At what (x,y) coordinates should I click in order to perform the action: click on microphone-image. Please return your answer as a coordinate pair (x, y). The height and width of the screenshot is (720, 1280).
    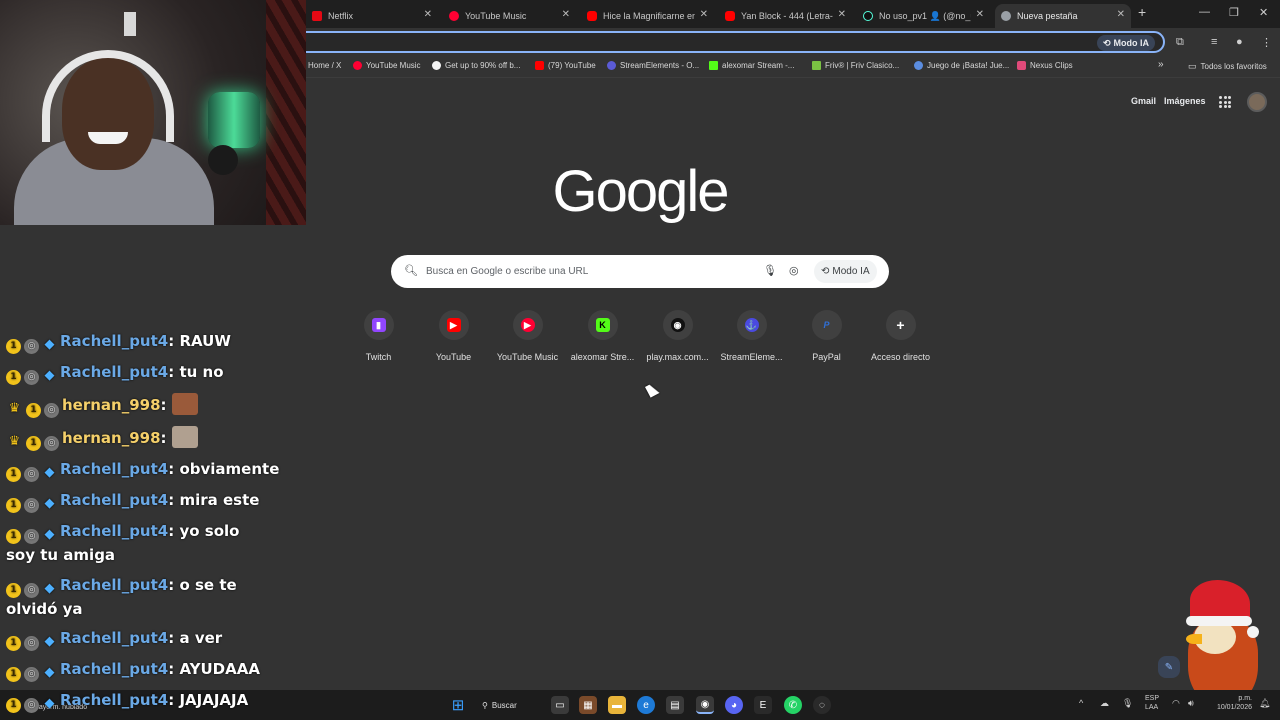
    Looking at the image, I should click on (223, 160).